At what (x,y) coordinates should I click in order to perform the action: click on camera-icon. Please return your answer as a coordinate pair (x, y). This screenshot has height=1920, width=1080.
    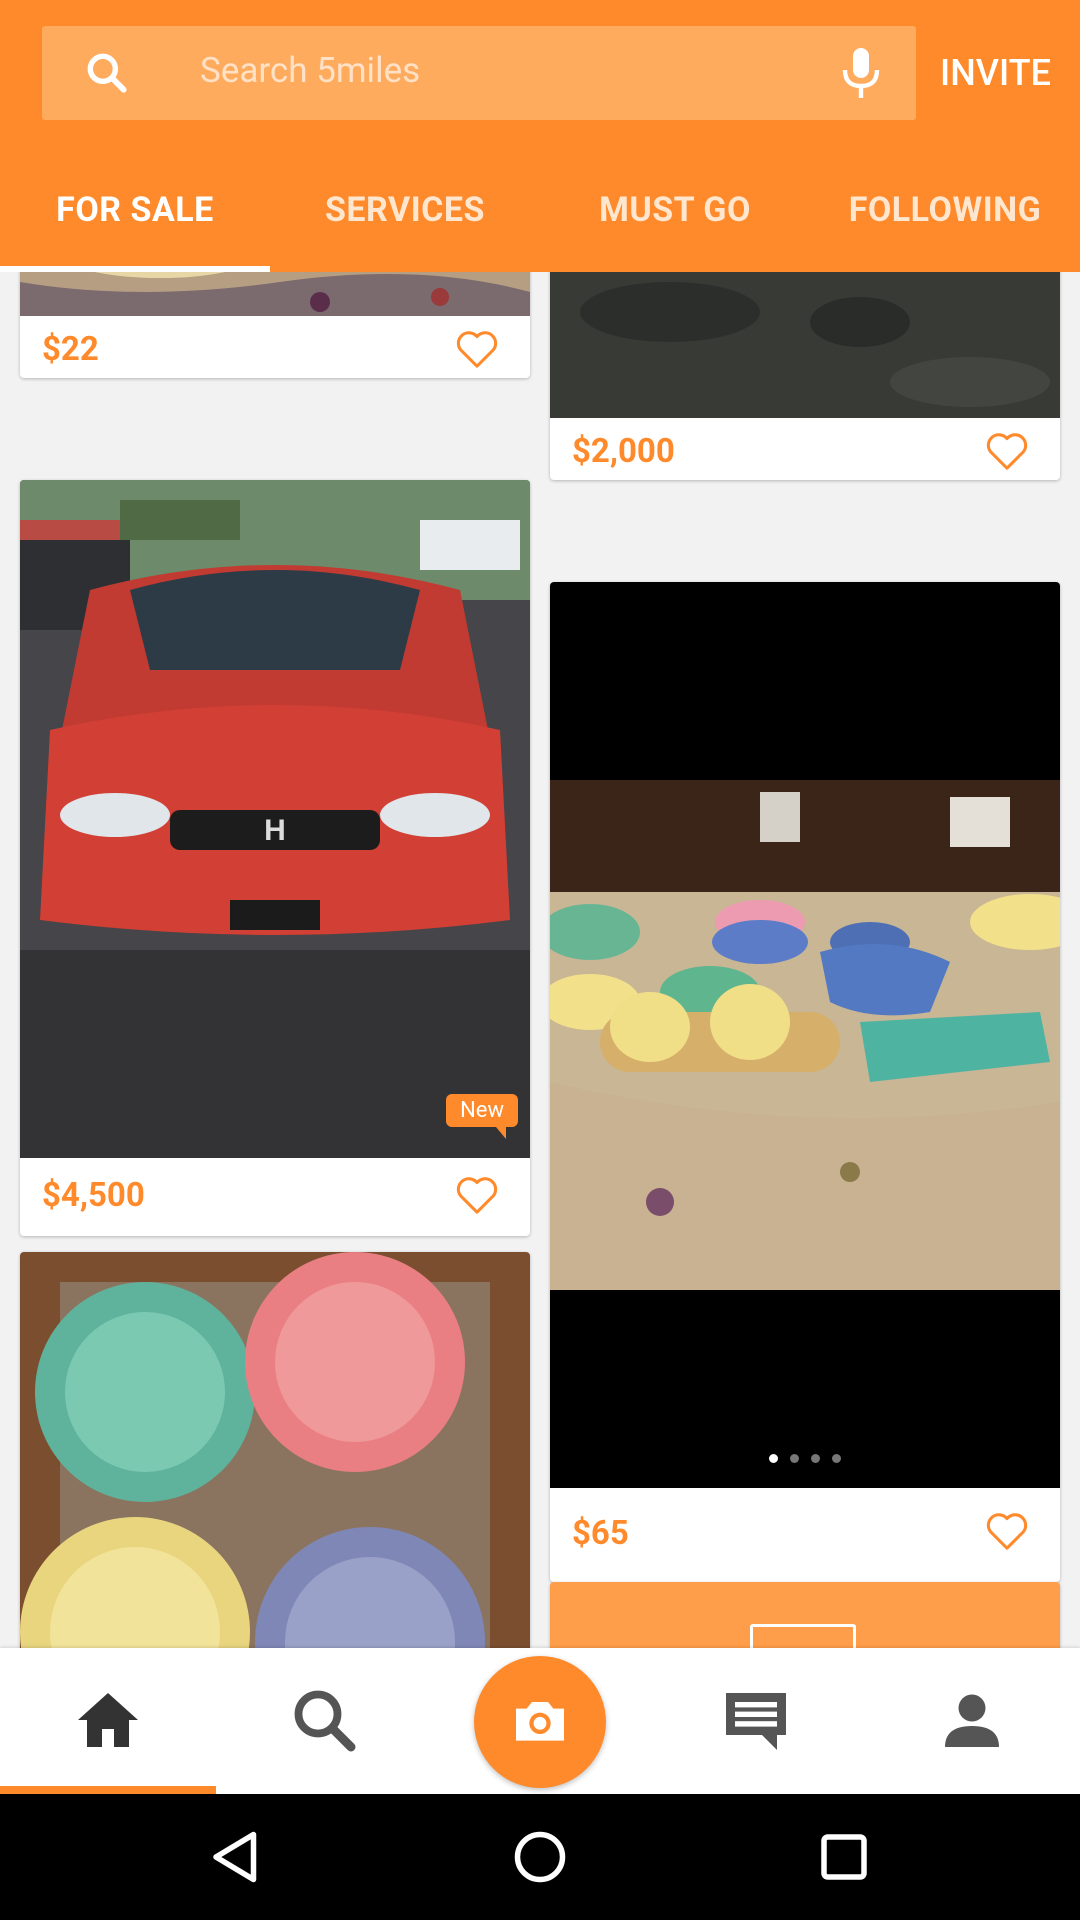
    Looking at the image, I should click on (540, 1721).